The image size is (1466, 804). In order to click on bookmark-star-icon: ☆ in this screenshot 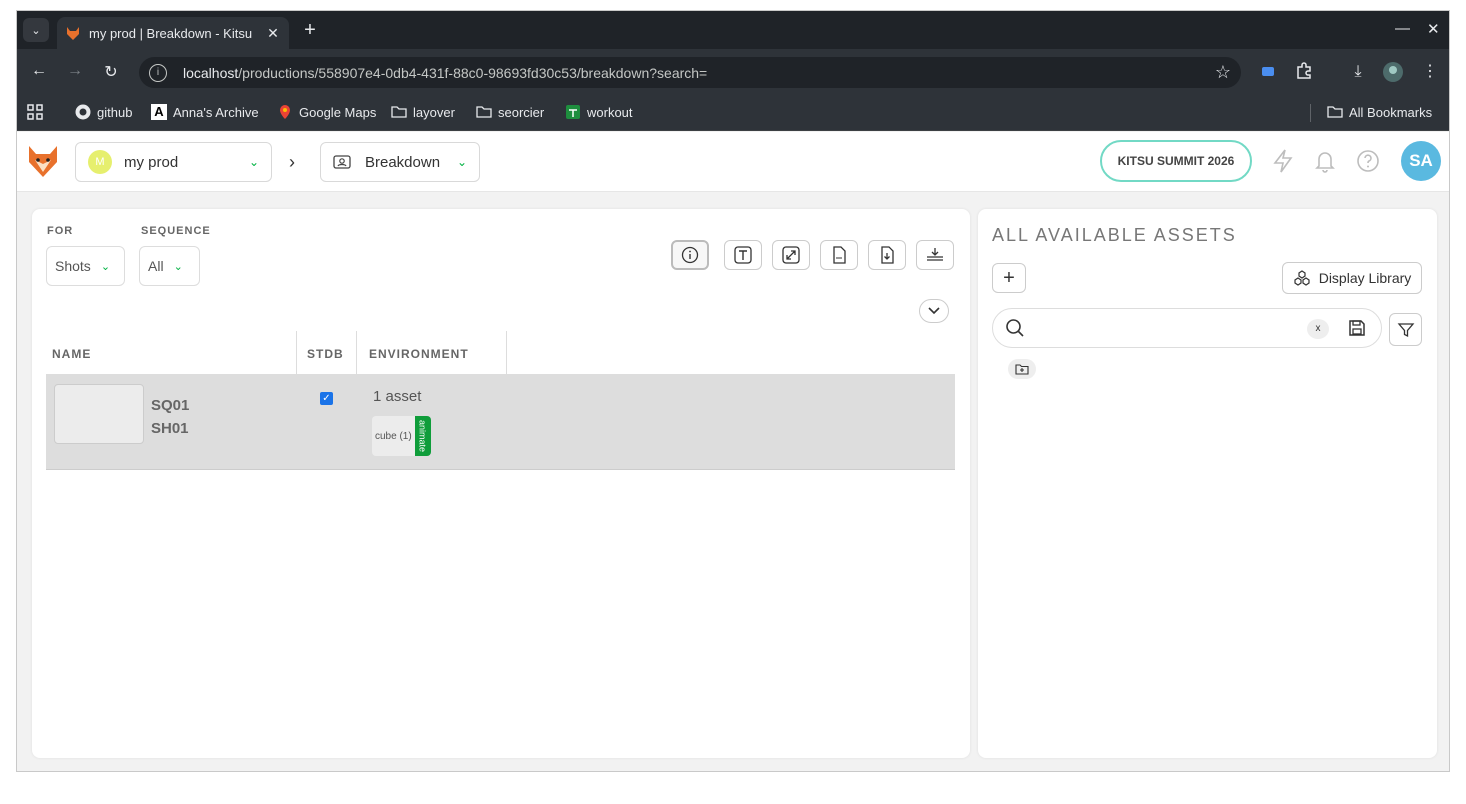, I will do `click(1223, 72)`.